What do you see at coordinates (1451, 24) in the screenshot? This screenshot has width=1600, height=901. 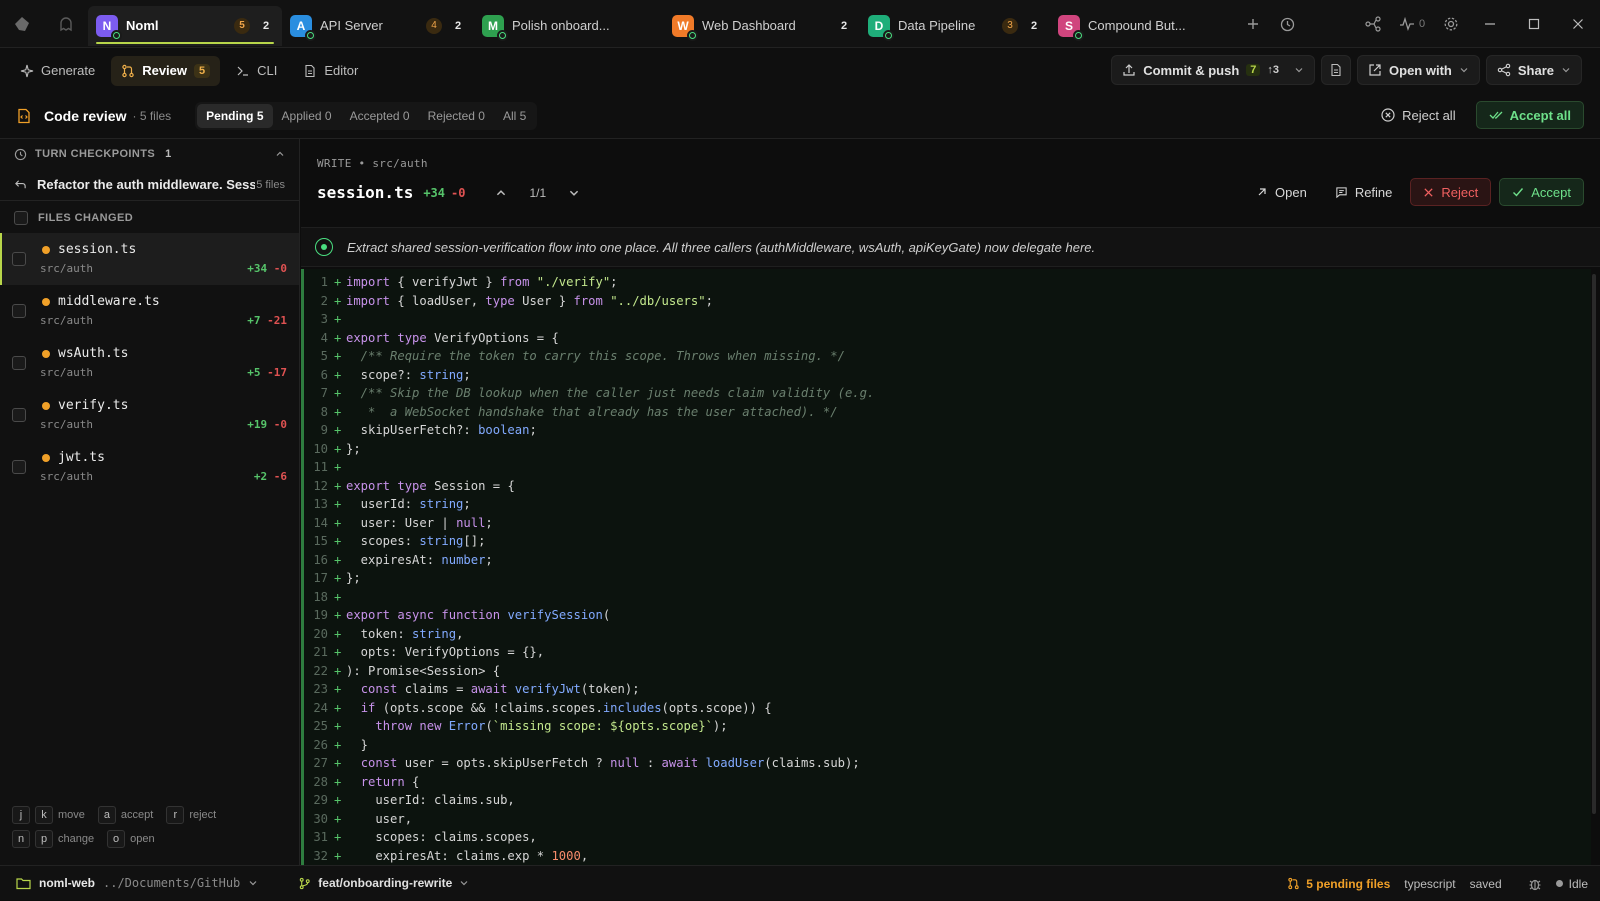 I see `settings-gear-icon` at bounding box center [1451, 24].